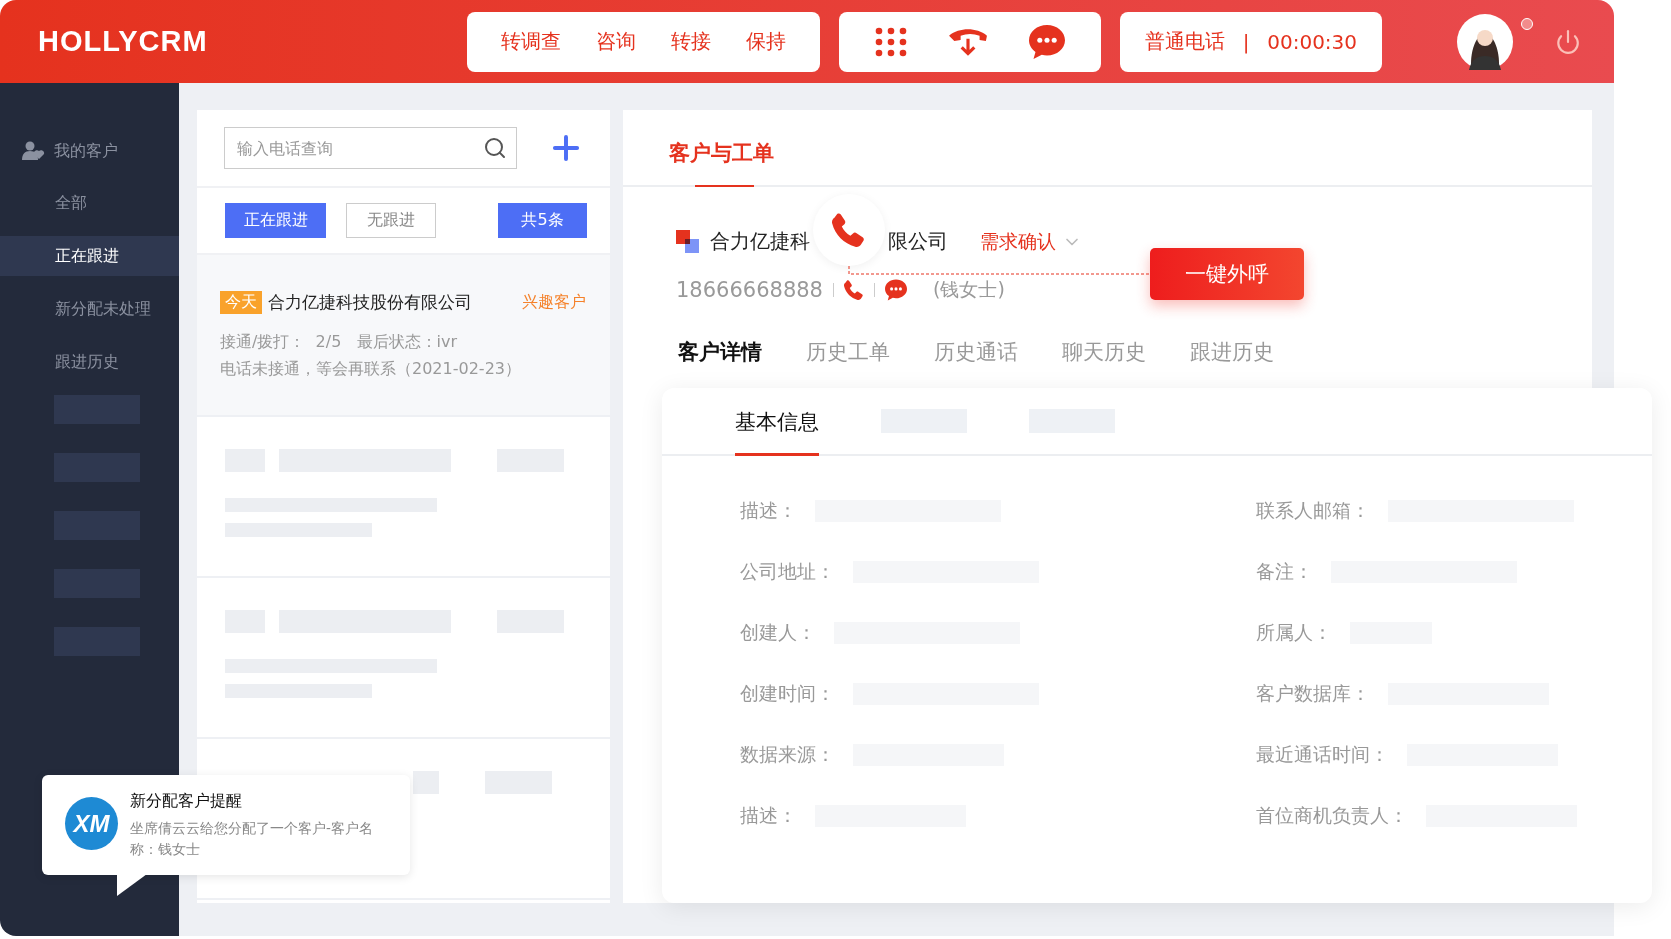  What do you see at coordinates (721, 161) in the screenshot?
I see `section-tab: 客户与工单` at bounding box center [721, 161].